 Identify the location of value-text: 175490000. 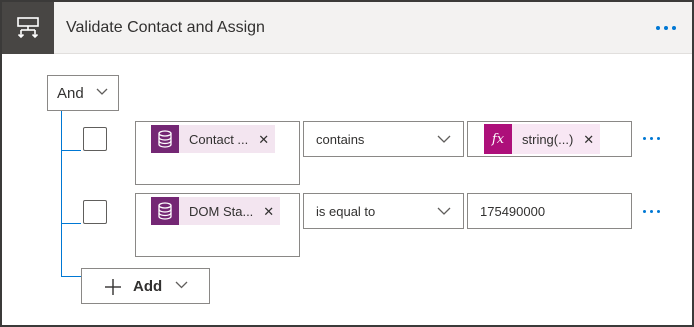
(513, 211).